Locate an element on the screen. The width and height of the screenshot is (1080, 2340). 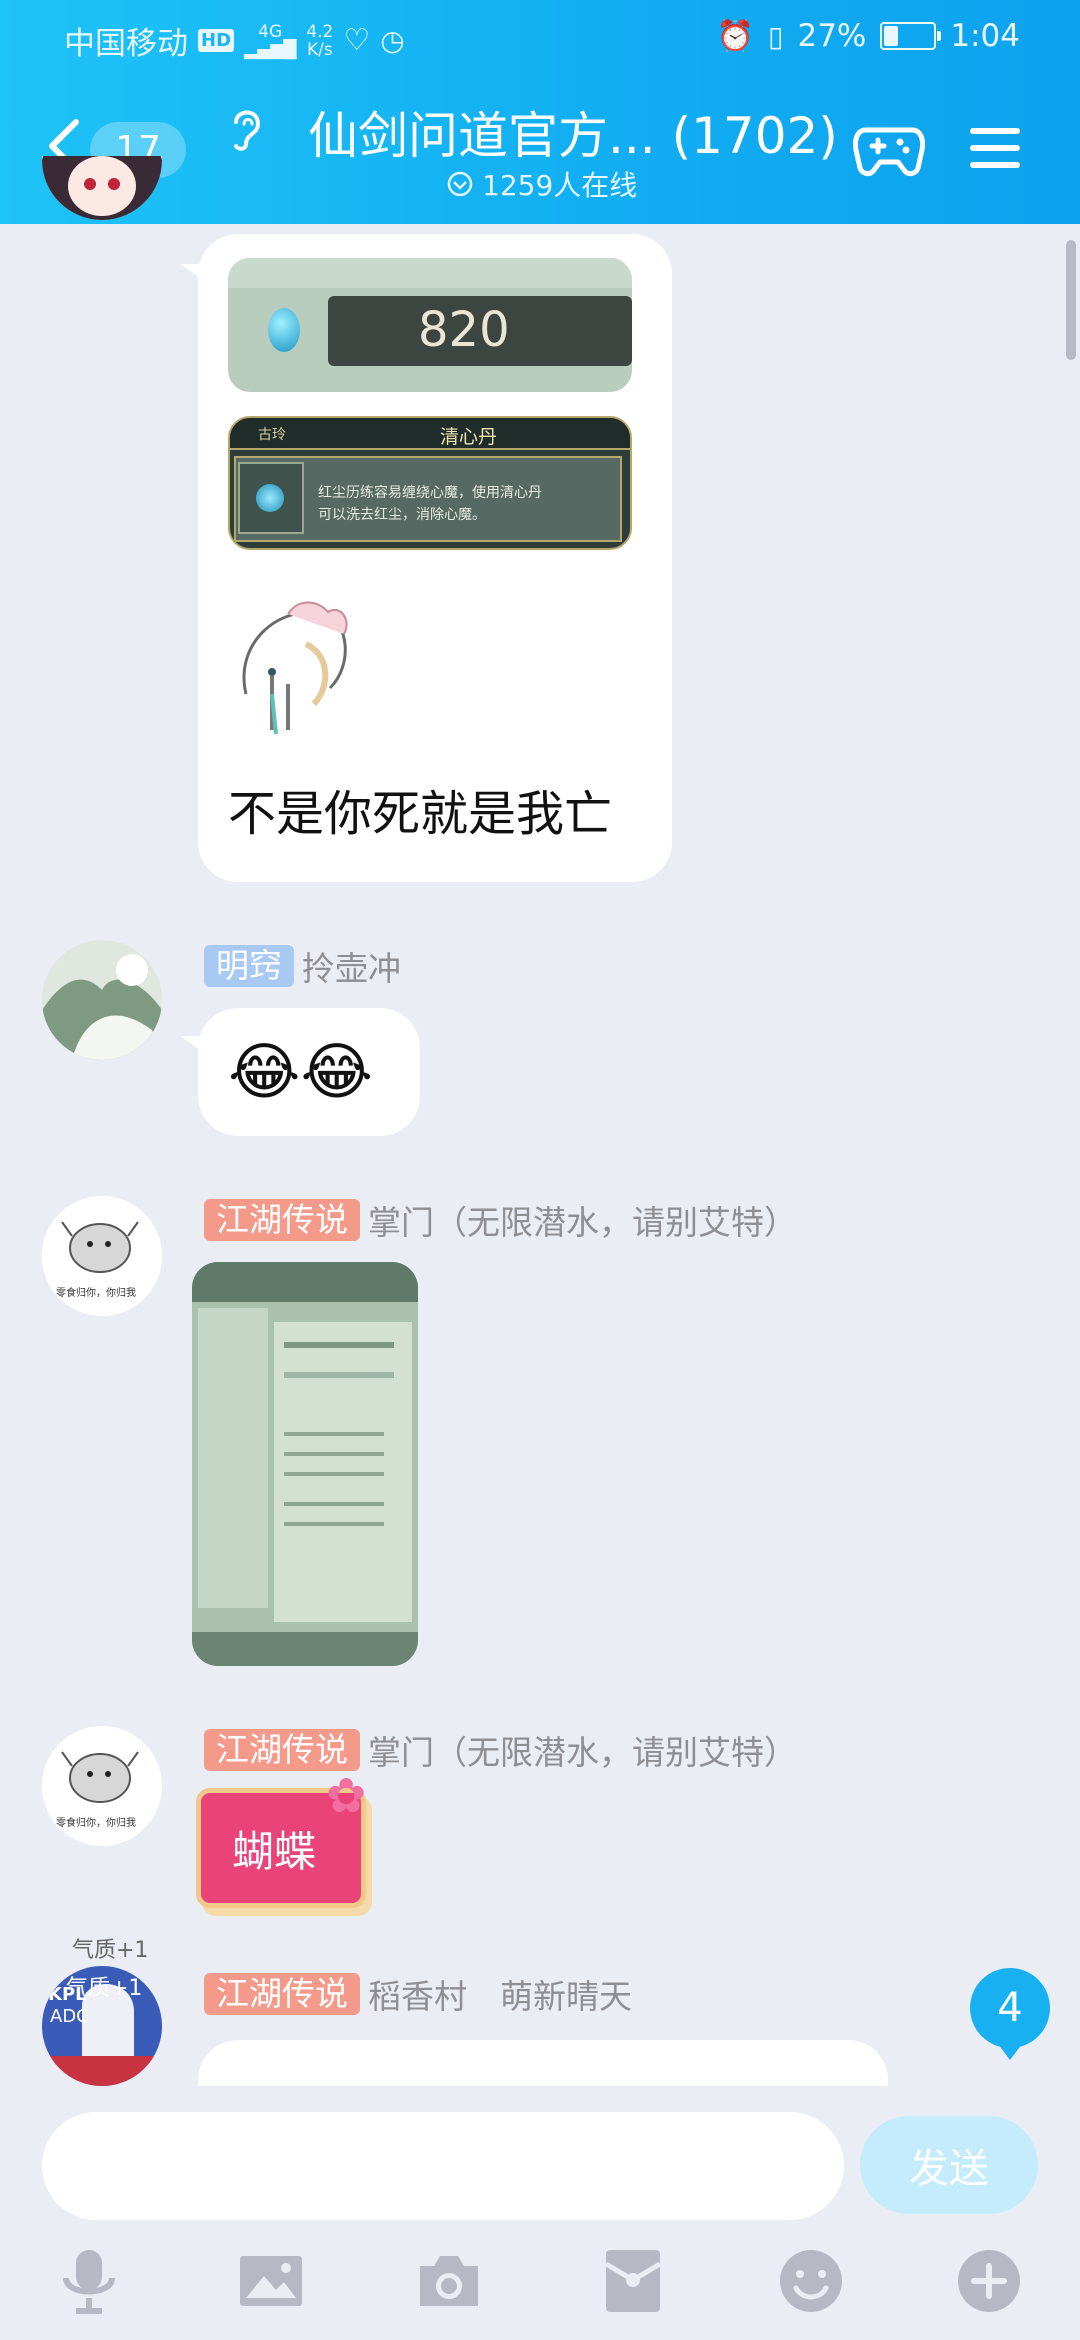
microphone-icon is located at coordinates (89, 2281).